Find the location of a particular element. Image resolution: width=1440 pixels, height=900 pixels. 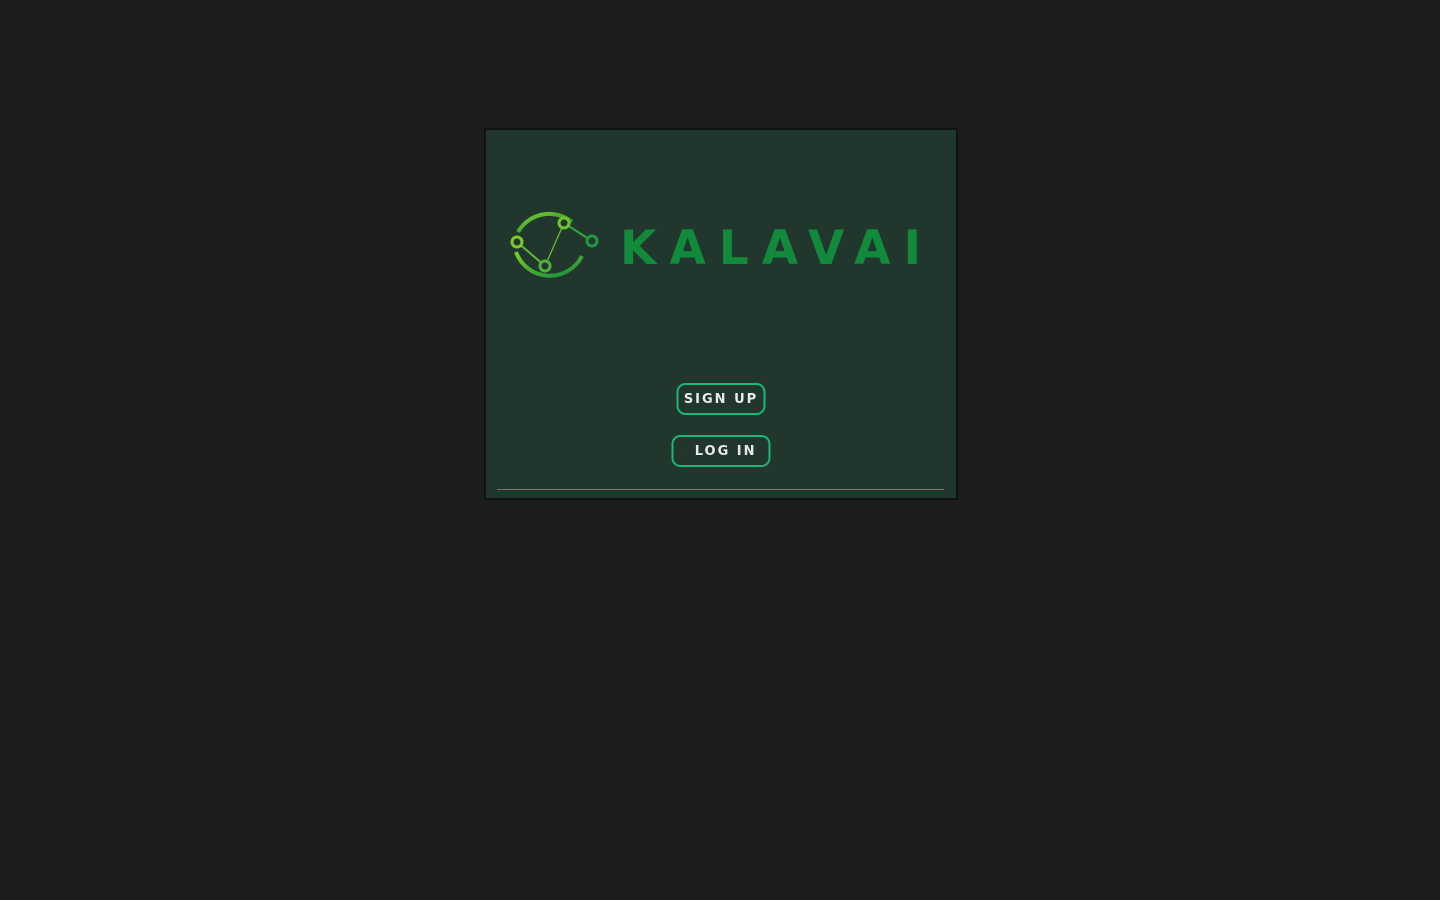

sign-up-label: SIGN UP is located at coordinates (721, 399).